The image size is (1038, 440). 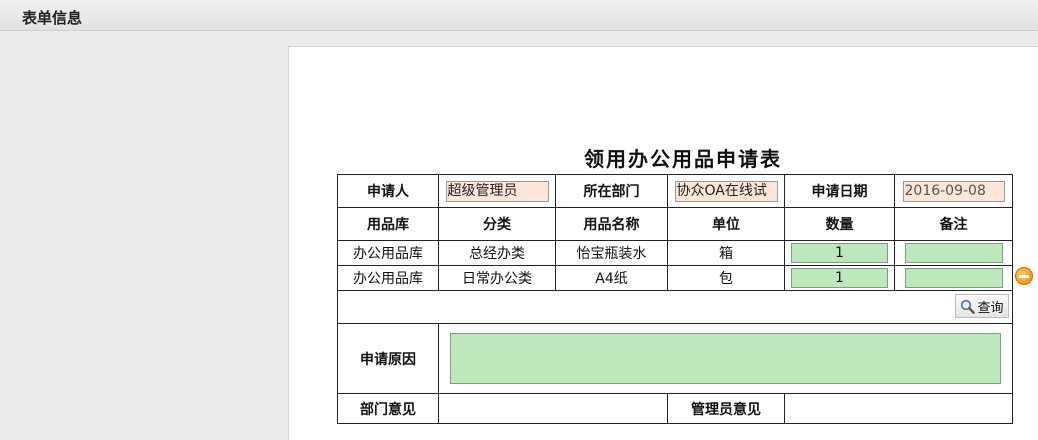 I want to click on department-label: 所在部门, so click(x=611, y=191).